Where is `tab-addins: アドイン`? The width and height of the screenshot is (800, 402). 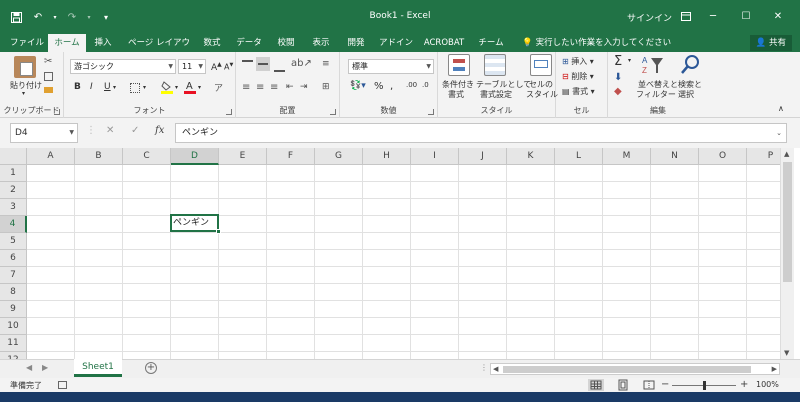 tab-addins: アドイン is located at coordinates (396, 43).